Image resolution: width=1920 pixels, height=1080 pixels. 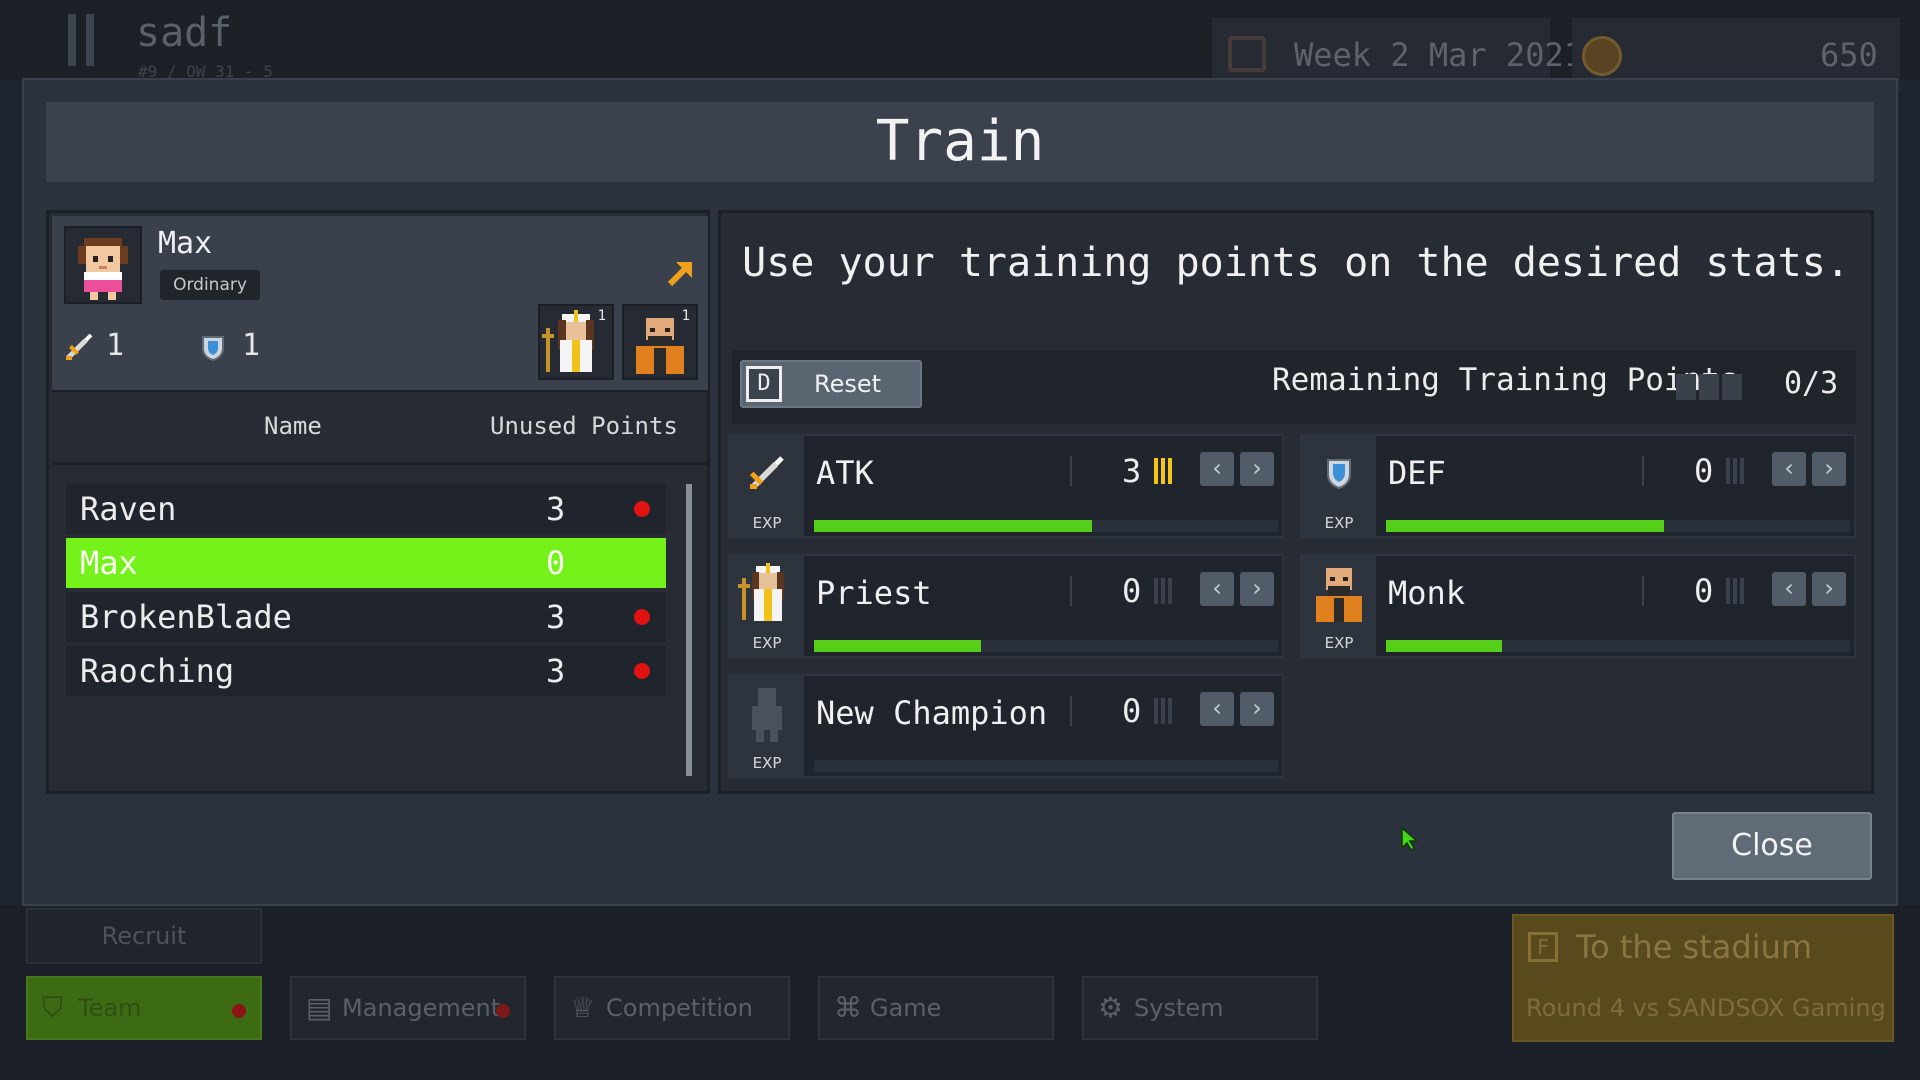 What do you see at coordinates (366, 671) in the screenshot?
I see `roster-row-raoching: Raoching 3` at bounding box center [366, 671].